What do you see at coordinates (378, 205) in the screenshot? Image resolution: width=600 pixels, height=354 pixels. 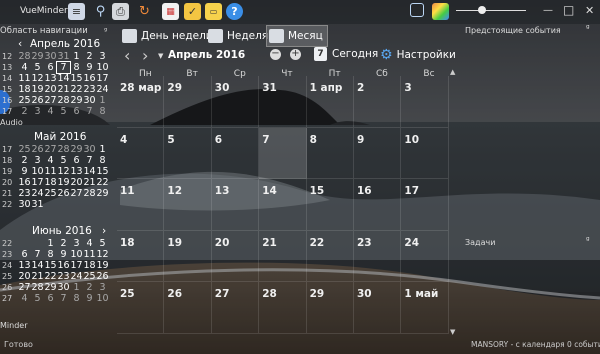 I see `month-day-cell: 16` at bounding box center [378, 205].